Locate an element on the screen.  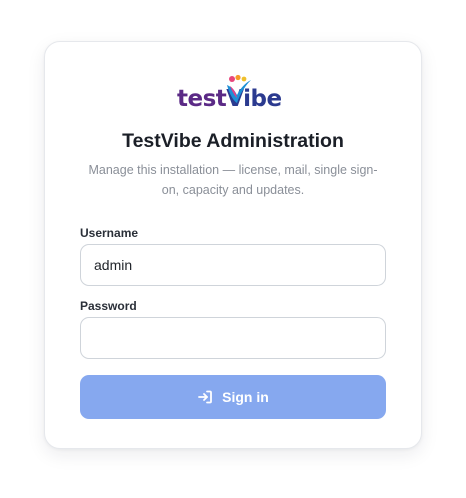
brand-logo: testVibe is located at coordinates (233, 94).